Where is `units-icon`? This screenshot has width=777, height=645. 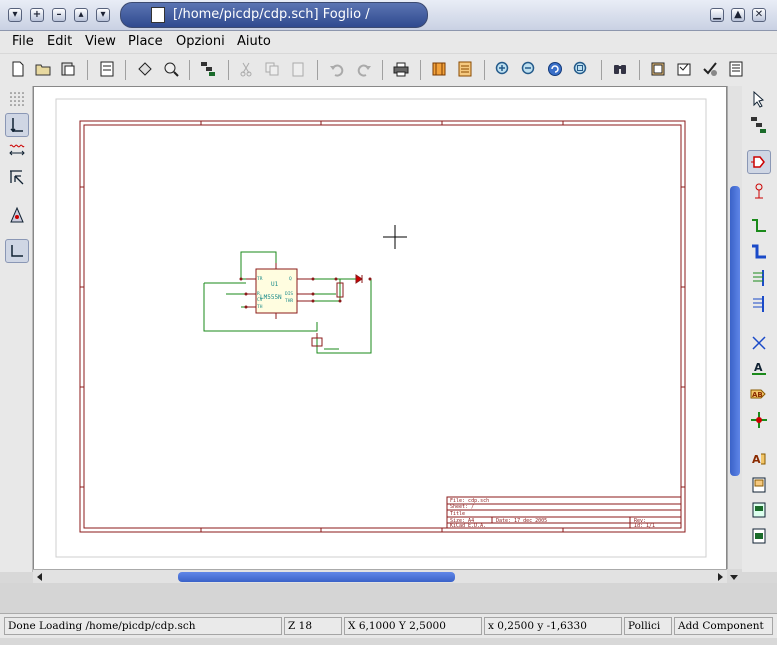
units-icon is located at coordinates (16, 125).